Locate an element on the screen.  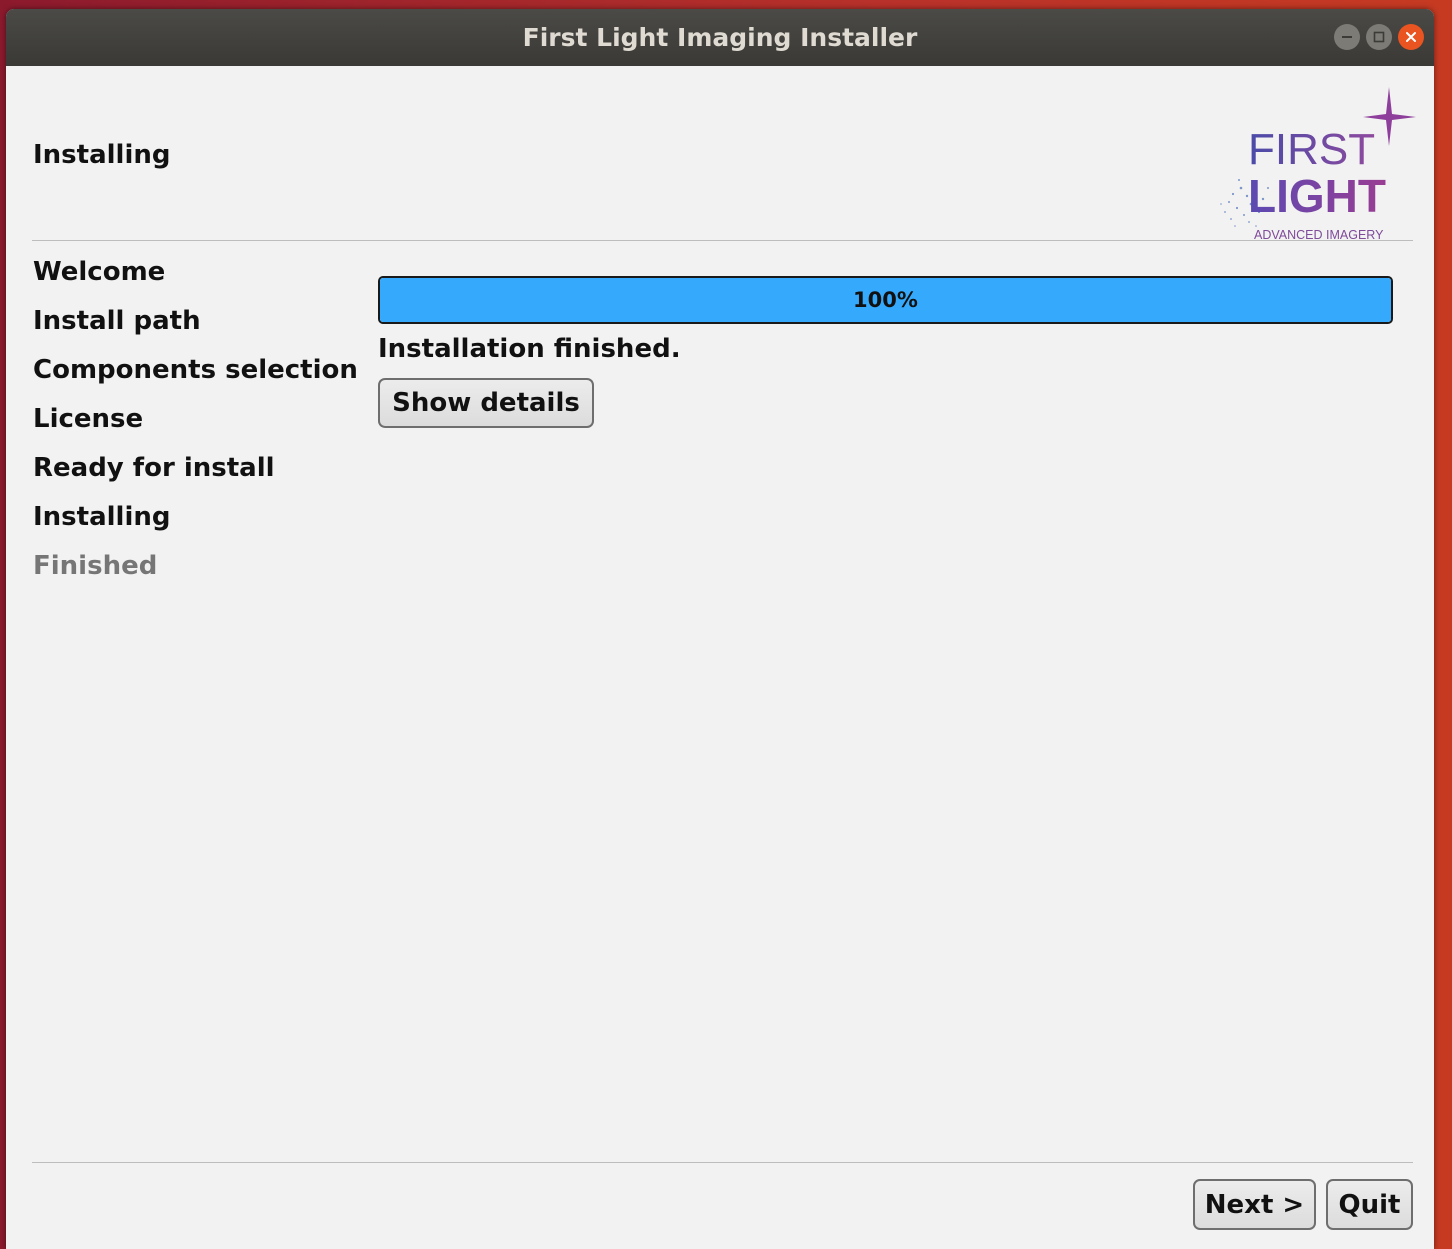
close-button is located at coordinates (1411, 37).